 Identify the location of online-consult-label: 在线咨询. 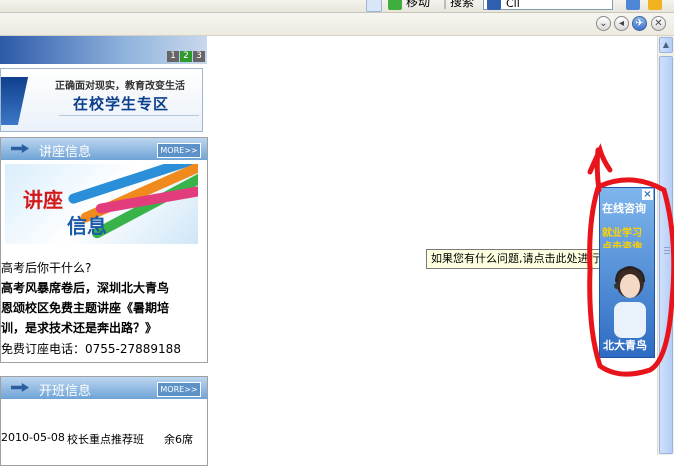
(624, 208).